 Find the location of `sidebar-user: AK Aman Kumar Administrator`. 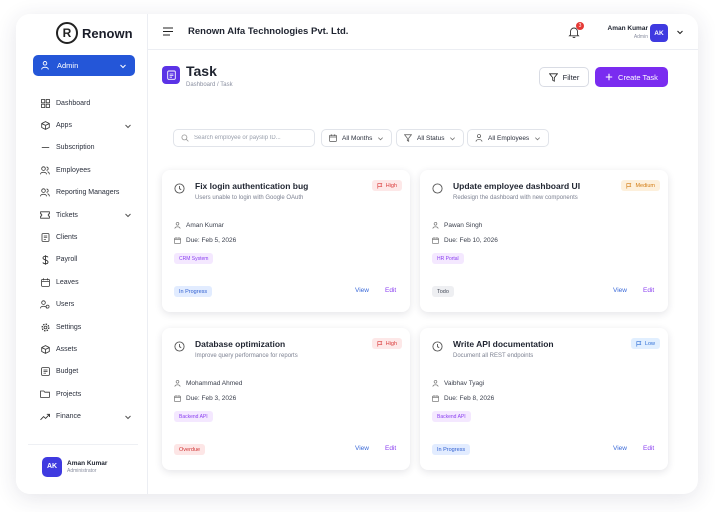

sidebar-user: AK Aman Kumar Administrator is located at coordinates (83, 461).